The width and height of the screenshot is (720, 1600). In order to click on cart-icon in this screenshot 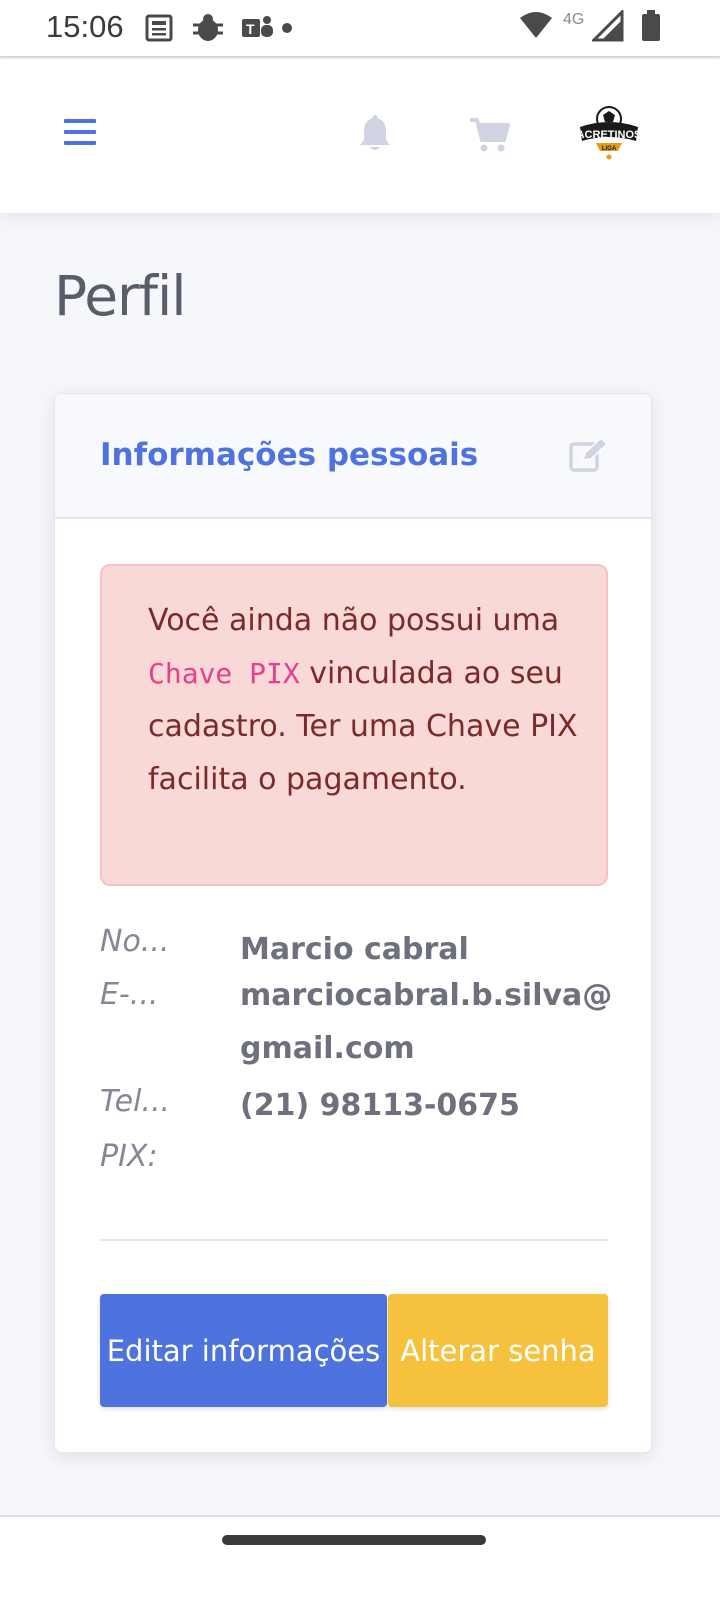, I will do `click(490, 135)`.